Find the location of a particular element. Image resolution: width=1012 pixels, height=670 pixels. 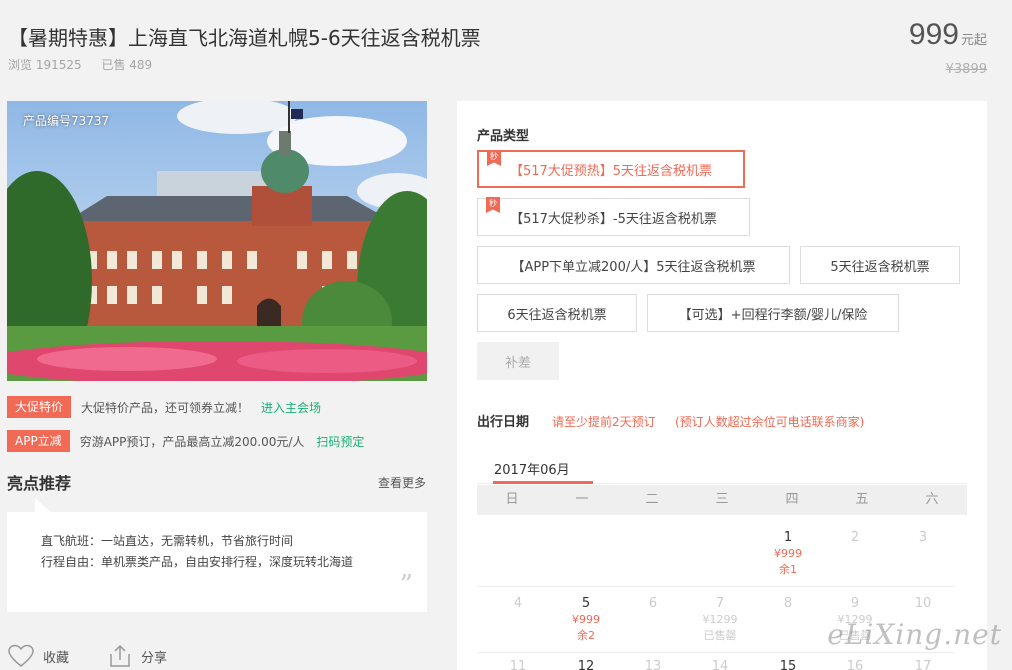

calendar-day-11: 11 is located at coordinates (518, 664).